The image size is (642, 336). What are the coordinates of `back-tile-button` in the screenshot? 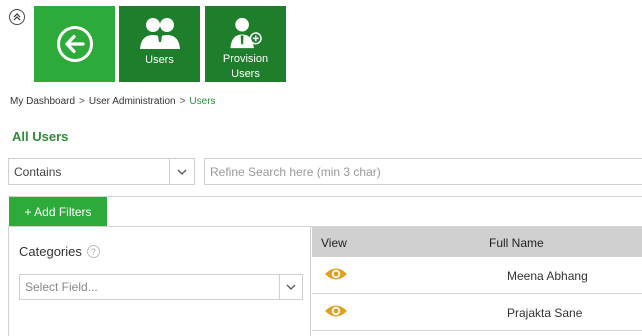 It's located at (74, 44).